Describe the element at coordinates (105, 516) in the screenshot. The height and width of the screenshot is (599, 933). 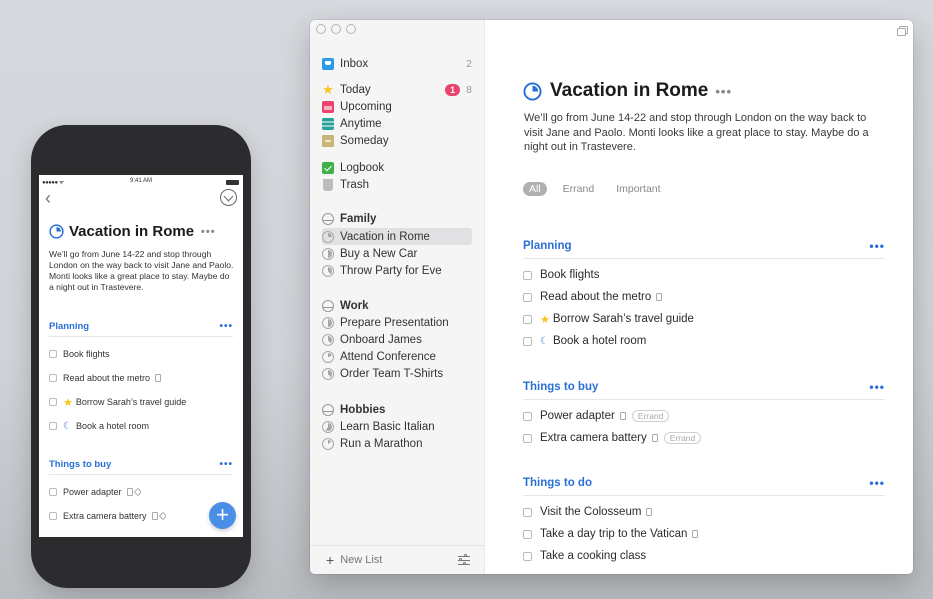
I see `todo-title: Extra camera battery` at that location.